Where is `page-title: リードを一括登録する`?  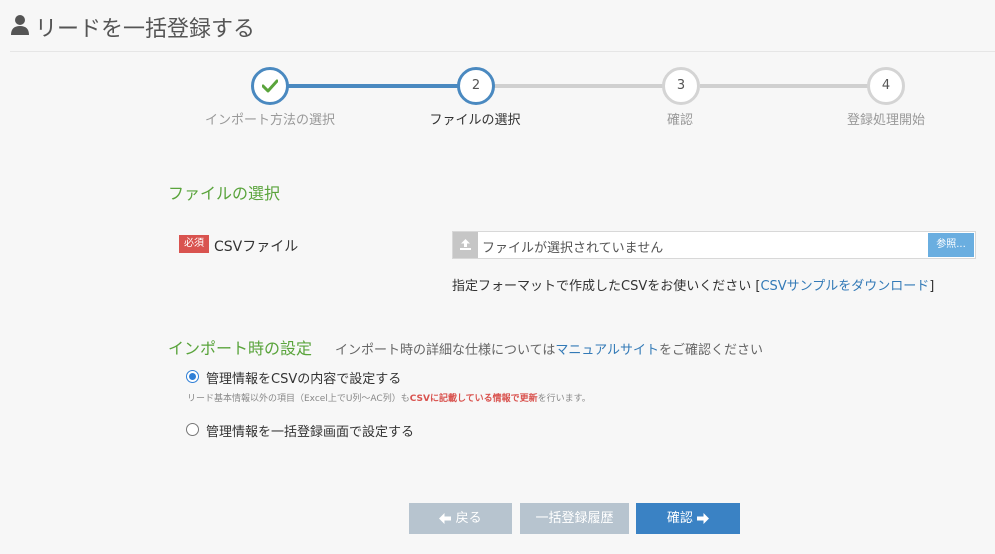 page-title: リードを一括登録する is located at coordinates (145, 29).